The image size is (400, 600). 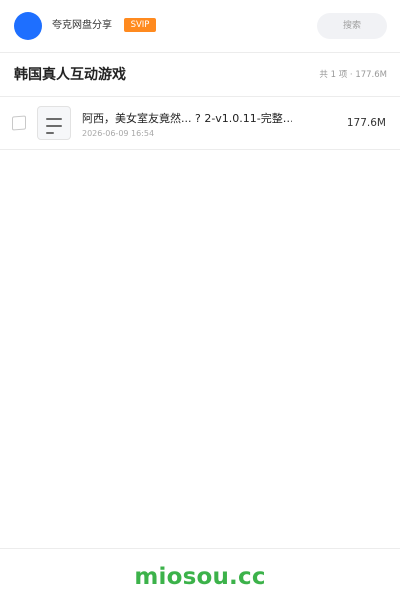 I want to click on file-summary: 共 1 项 · 177.6M, so click(x=353, y=75).